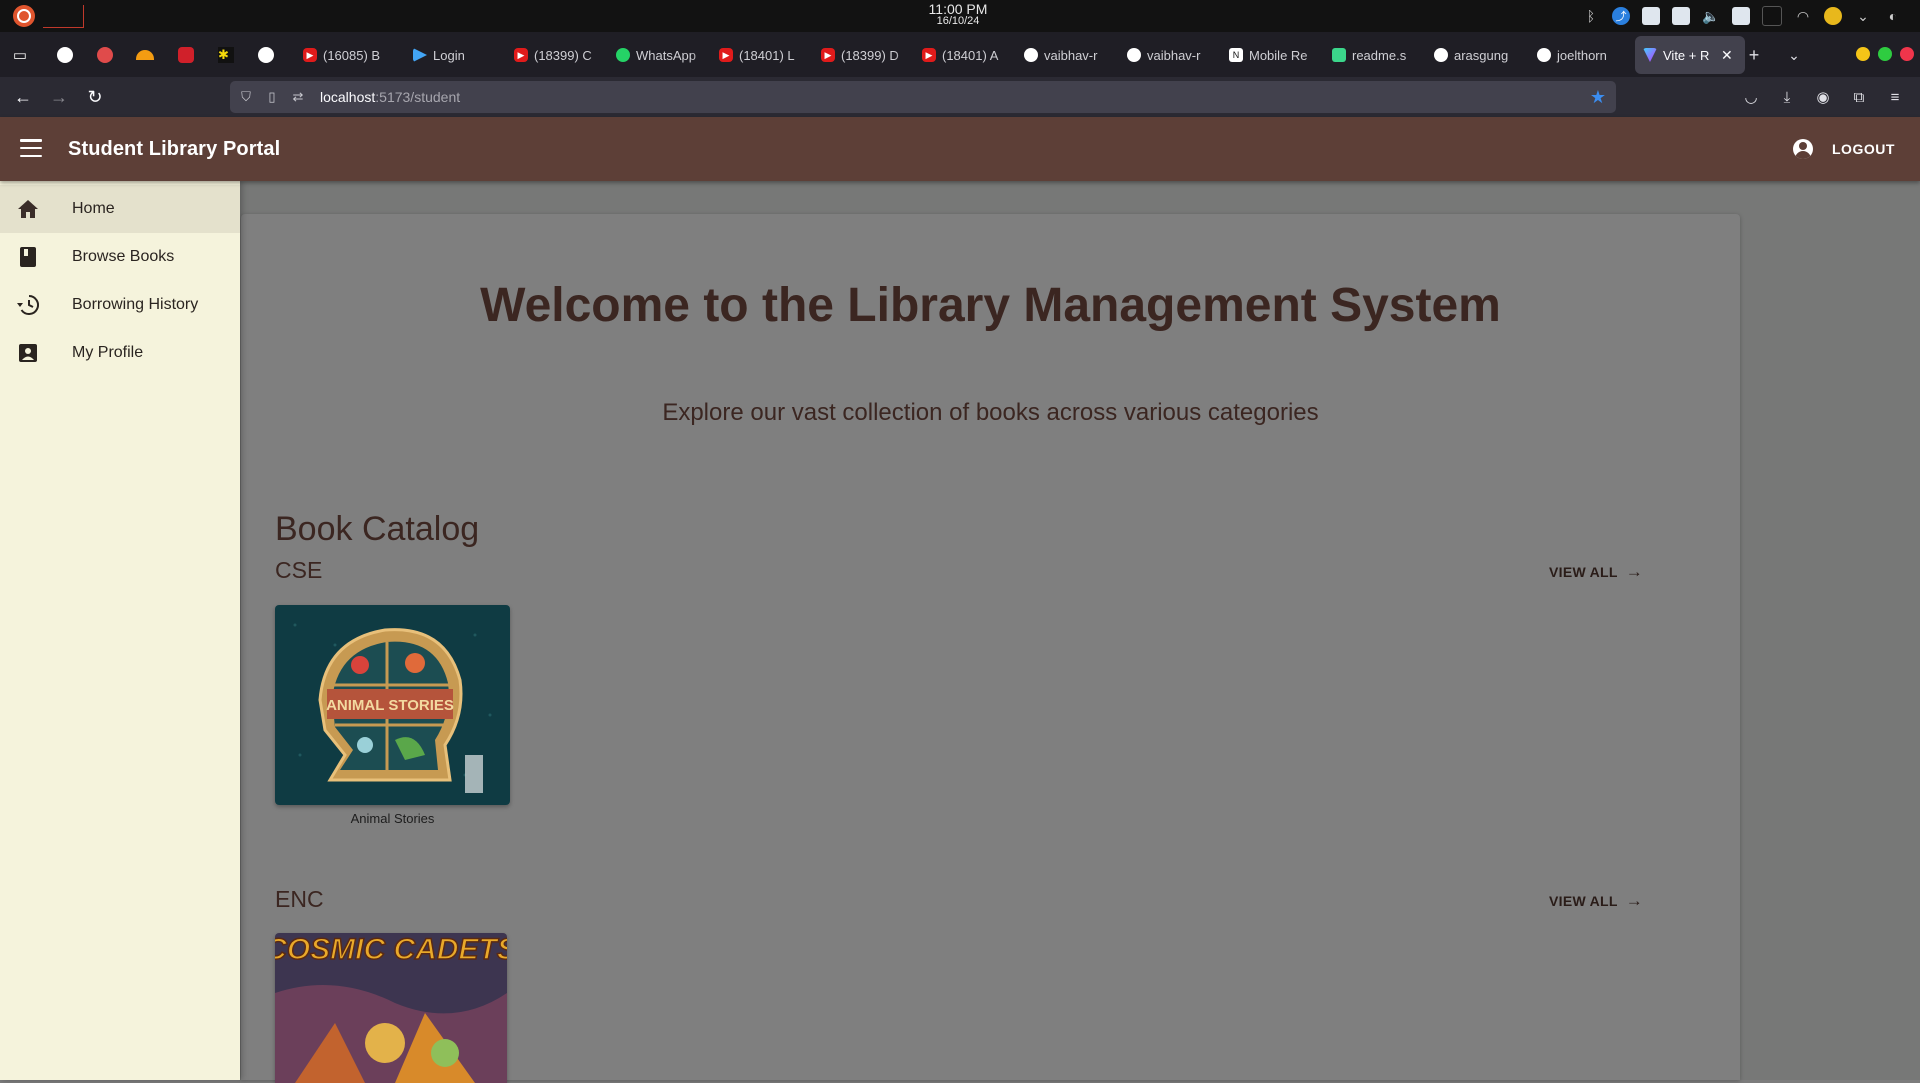 The image size is (1920, 1083). What do you see at coordinates (1651, 16) in the screenshot?
I see `notes-icon` at bounding box center [1651, 16].